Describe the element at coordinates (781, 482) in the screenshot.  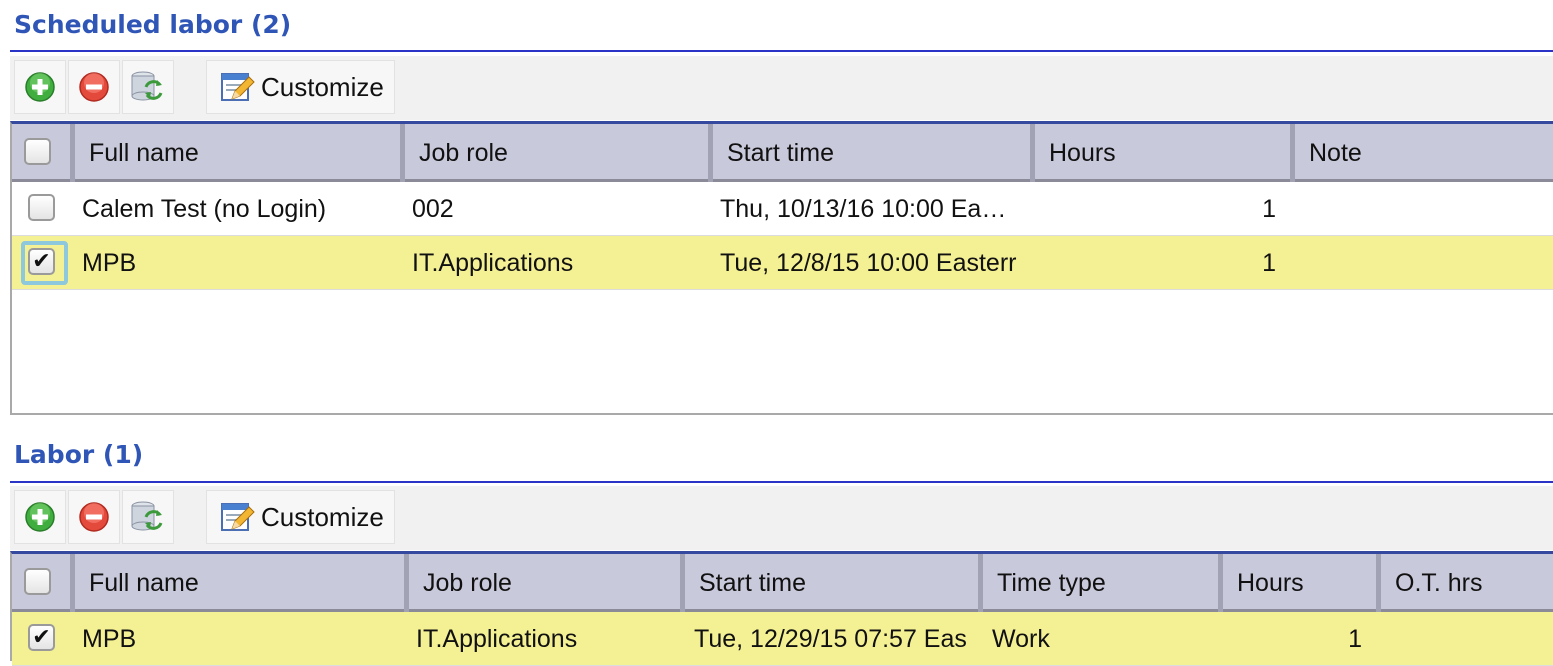
I see `labor-title-divider` at that location.